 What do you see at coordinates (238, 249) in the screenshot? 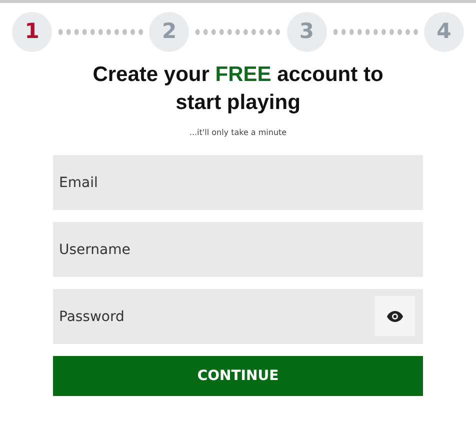
I see `input-field: Username` at bounding box center [238, 249].